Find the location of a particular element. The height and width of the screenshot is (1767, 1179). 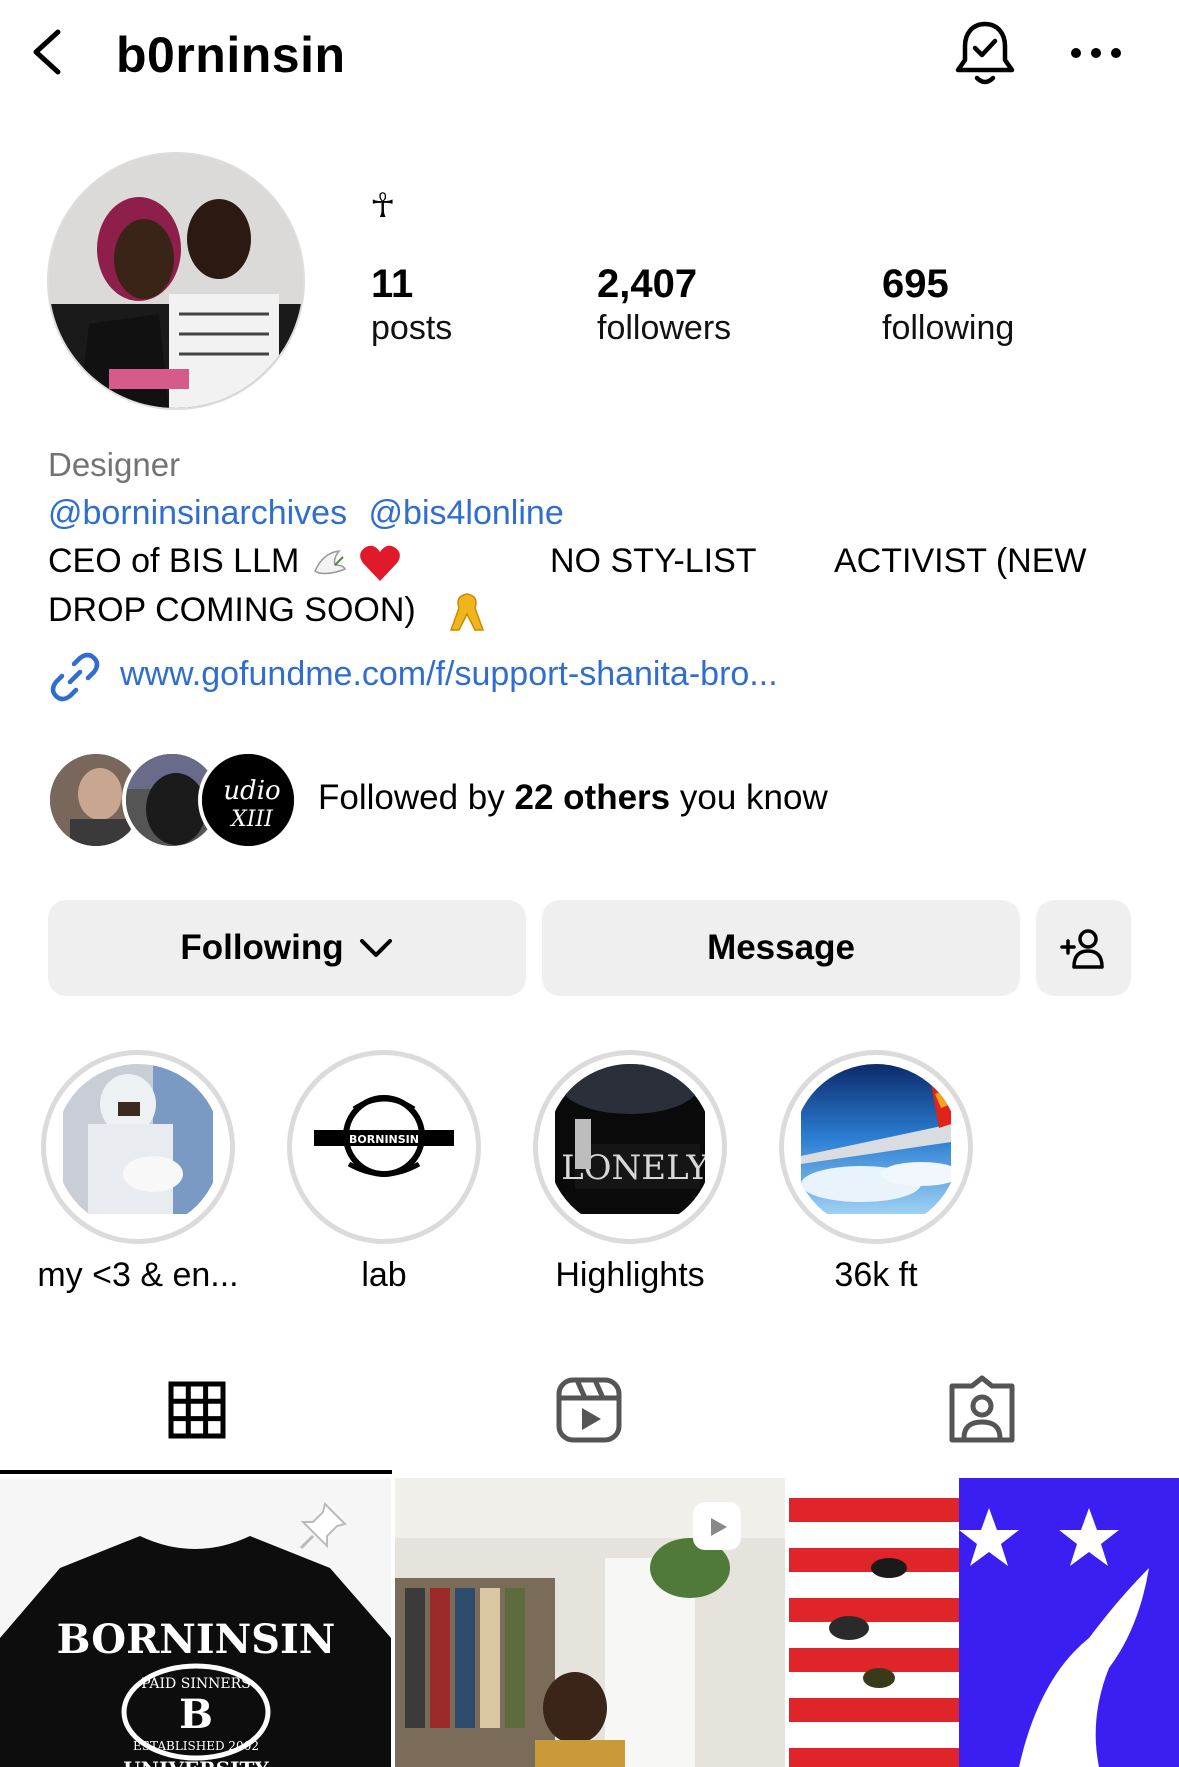

posts-stat: 11 posts is located at coordinates (411, 306).